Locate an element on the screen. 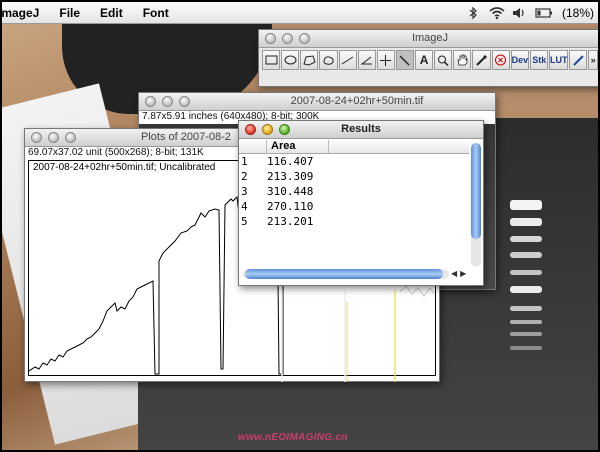 The width and height of the screenshot is (600, 452). plot-title: Plots of 2007-08-2 is located at coordinates (186, 137).